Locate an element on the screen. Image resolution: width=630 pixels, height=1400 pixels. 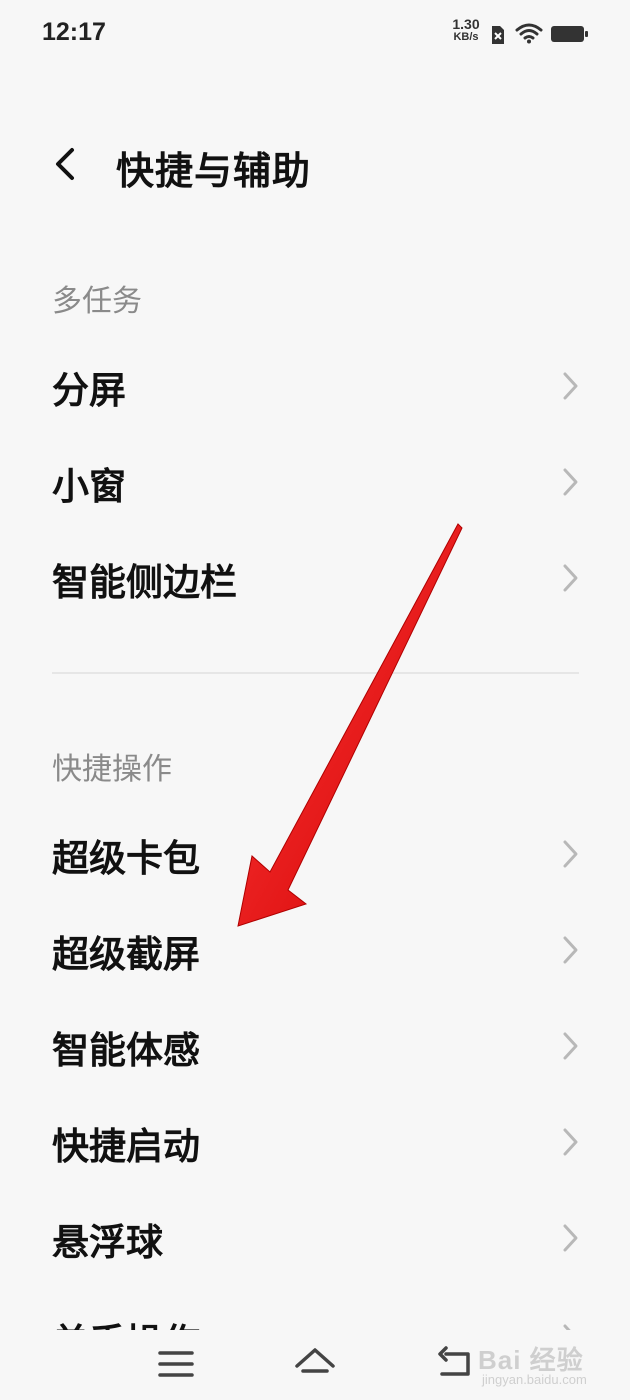
section-title-quick-actions: 快捷操作 is located at coordinates (112, 769).